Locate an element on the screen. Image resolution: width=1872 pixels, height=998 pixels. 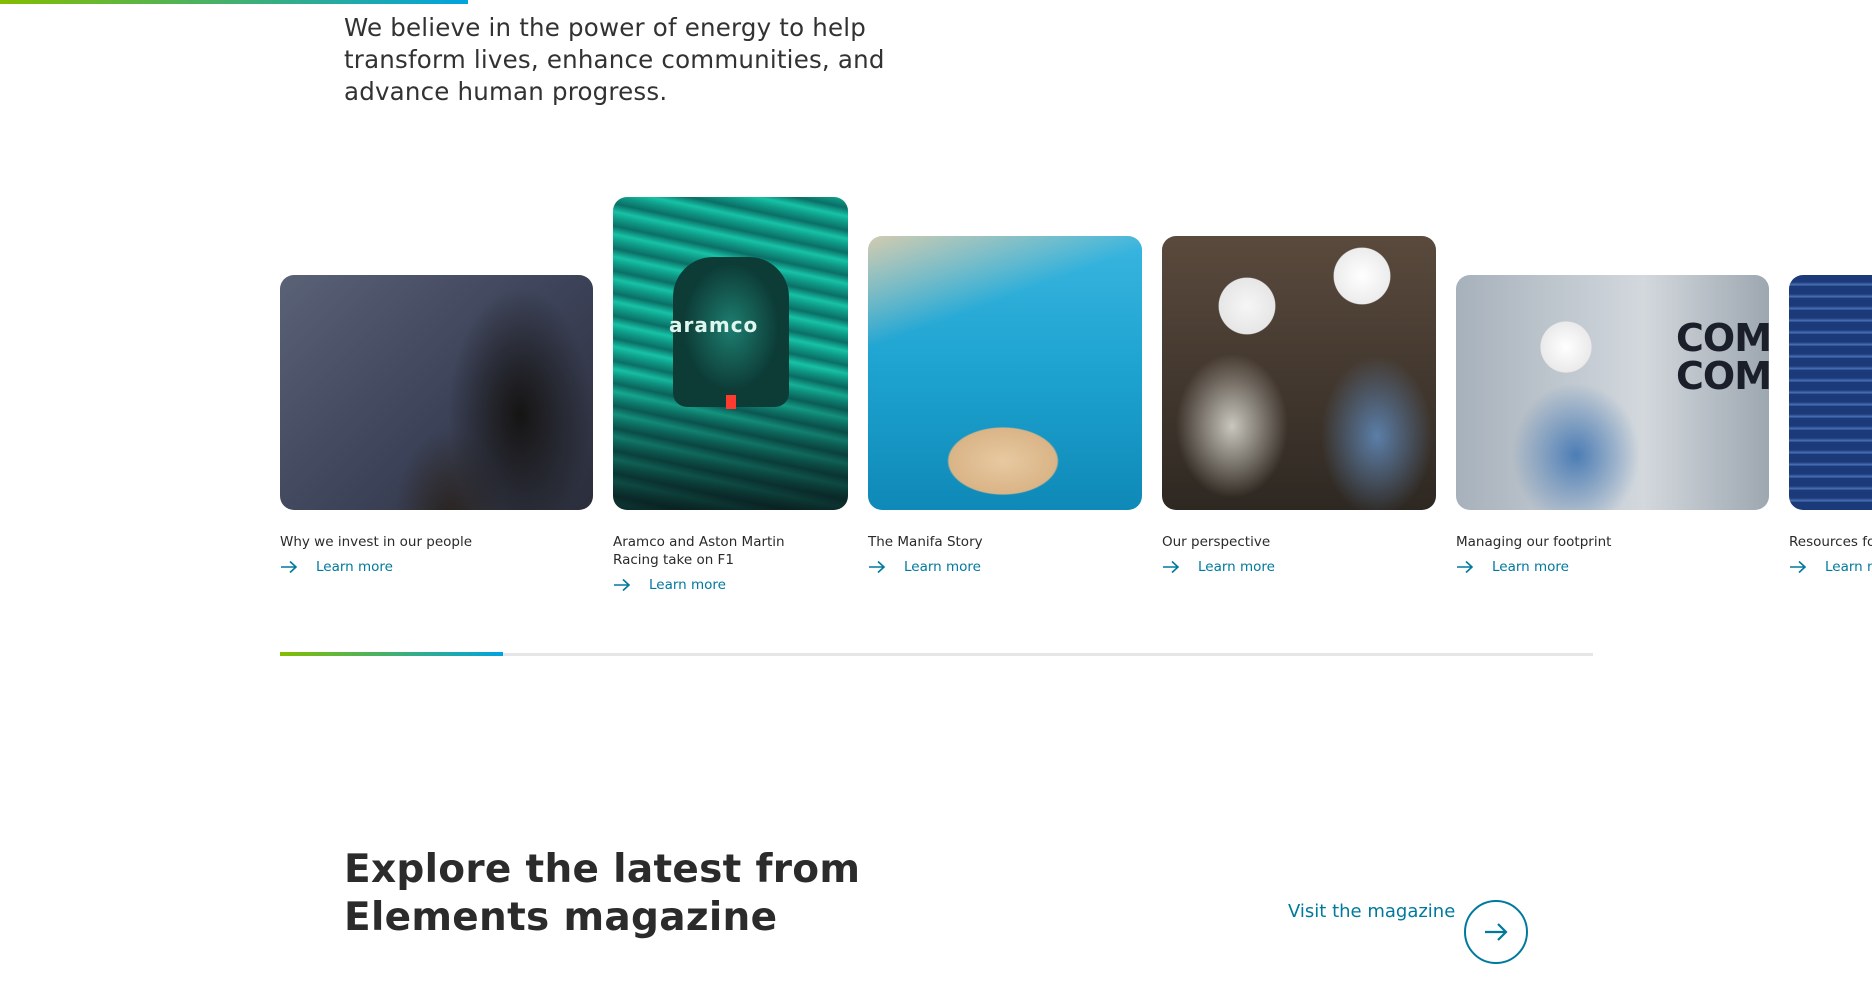
carousel-scroll-thumb is located at coordinates (391, 654).